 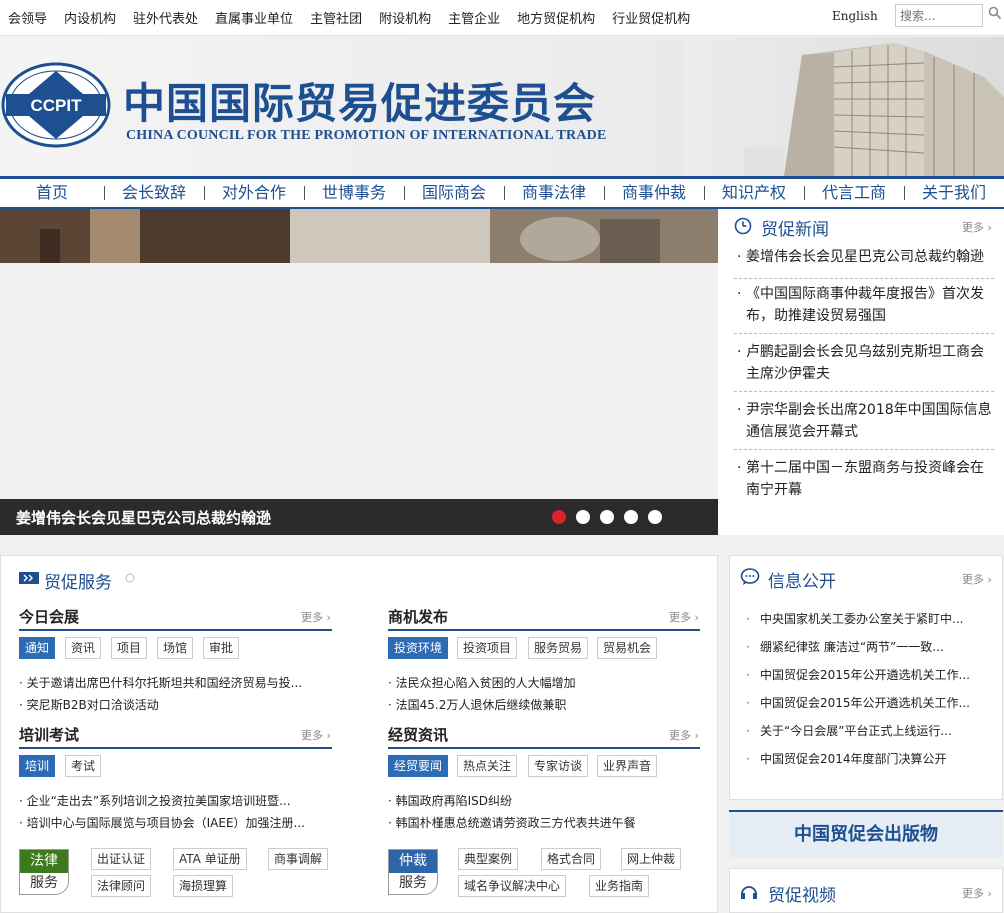 What do you see at coordinates (405, 17) in the screenshot?
I see `top-link-attached: 附设机构` at bounding box center [405, 17].